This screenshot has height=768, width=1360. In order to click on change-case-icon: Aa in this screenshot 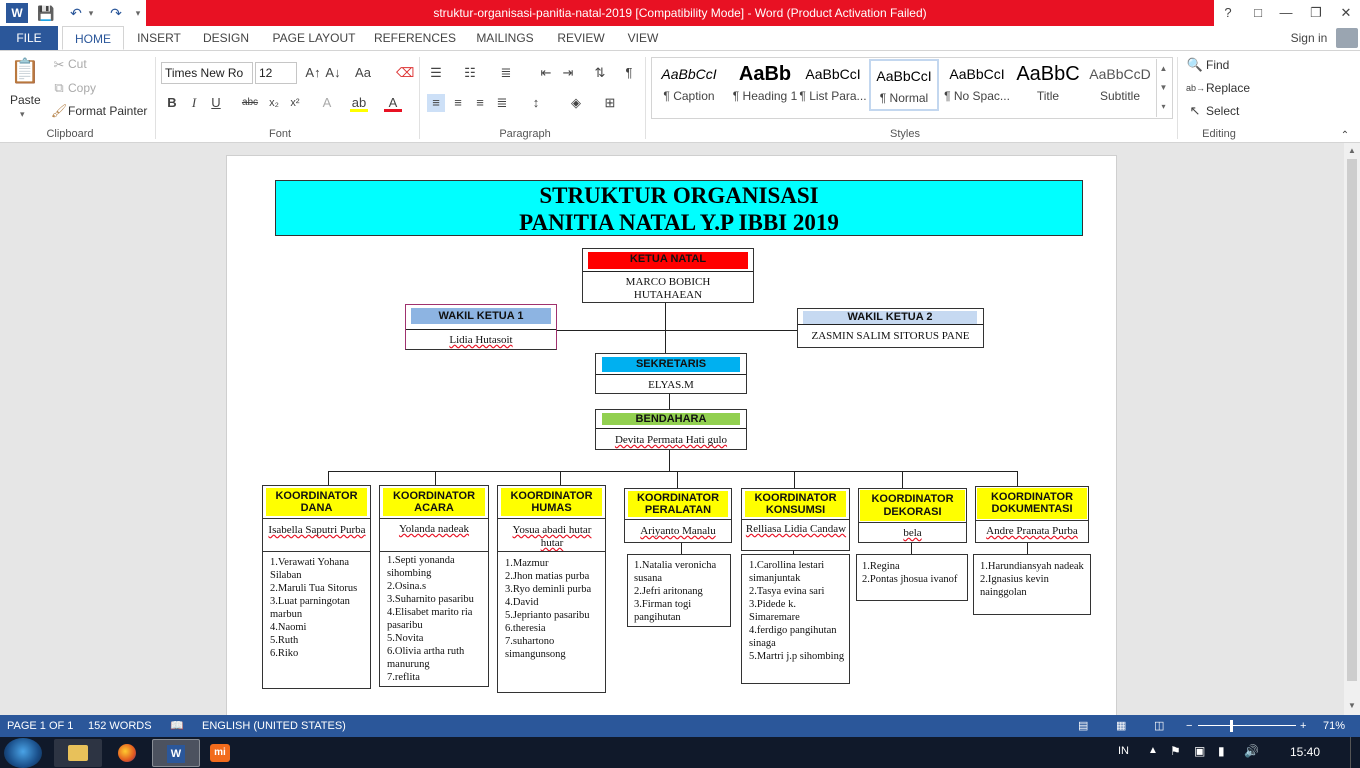, I will do `click(363, 73)`.